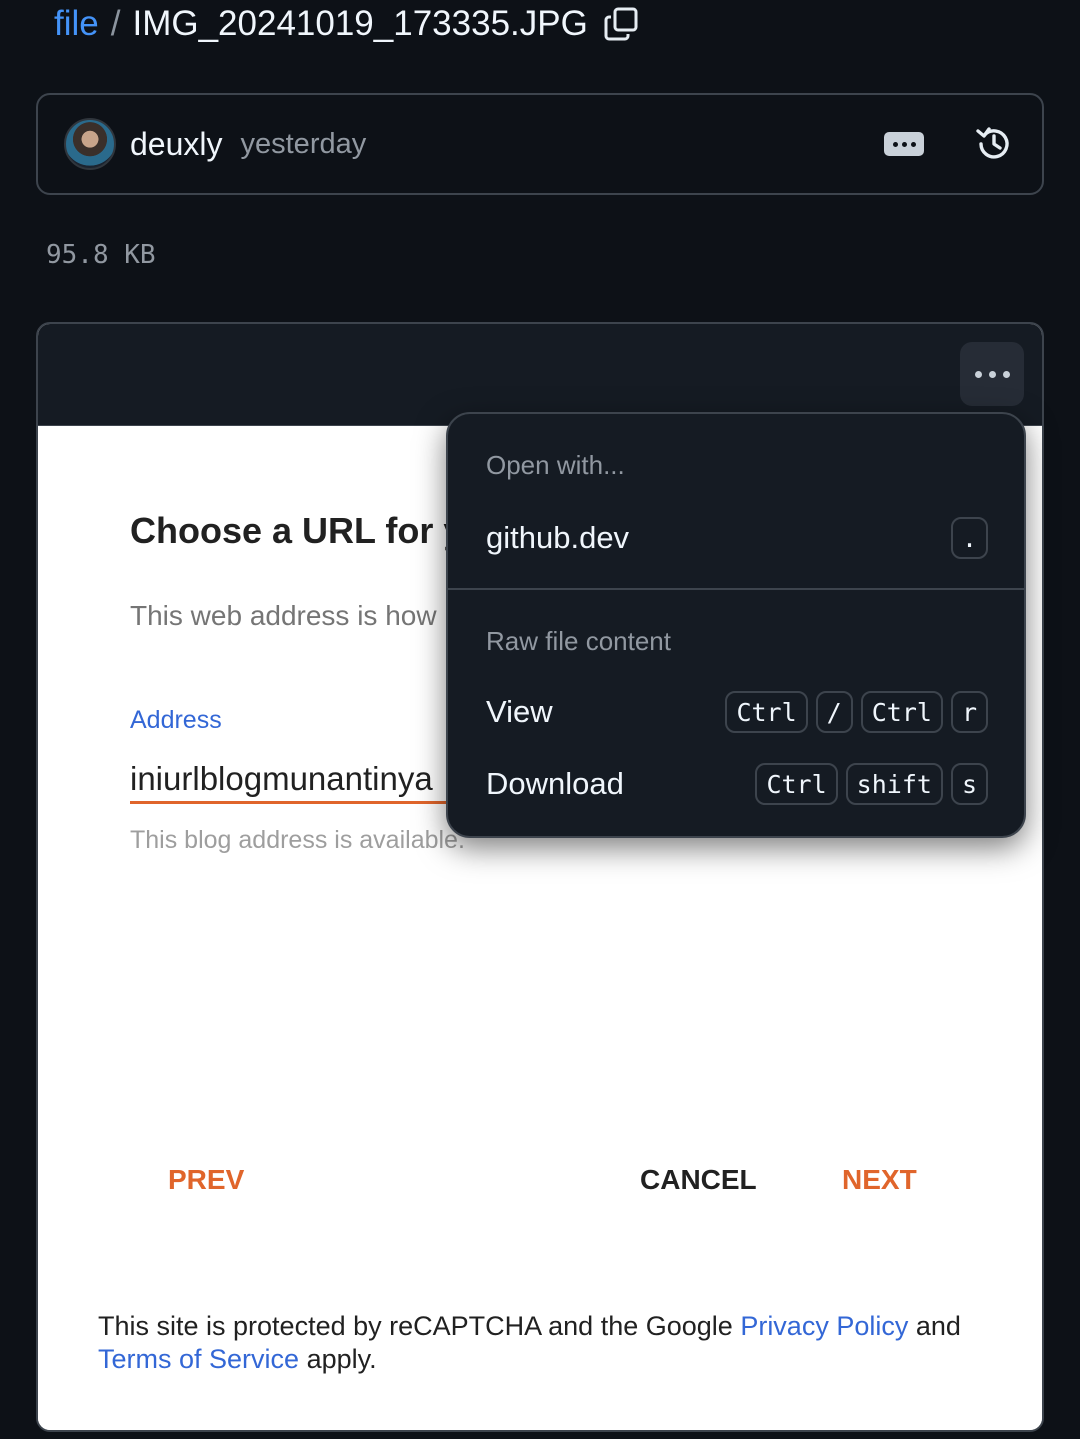 The height and width of the screenshot is (1439, 1080). I want to click on menu-item-label: github.dev, so click(558, 537).